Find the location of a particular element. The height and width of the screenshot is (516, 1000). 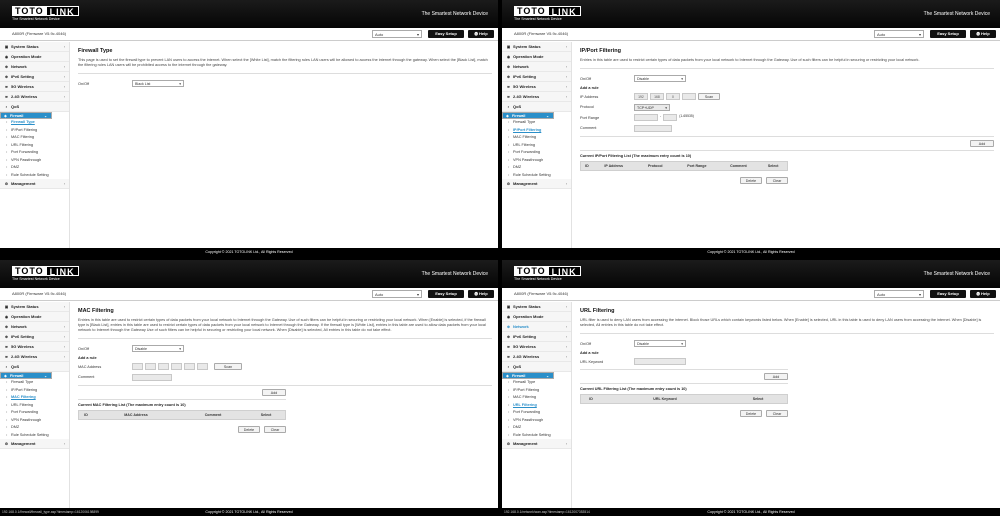

url-keyword-input is located at coordinates (660, 361).